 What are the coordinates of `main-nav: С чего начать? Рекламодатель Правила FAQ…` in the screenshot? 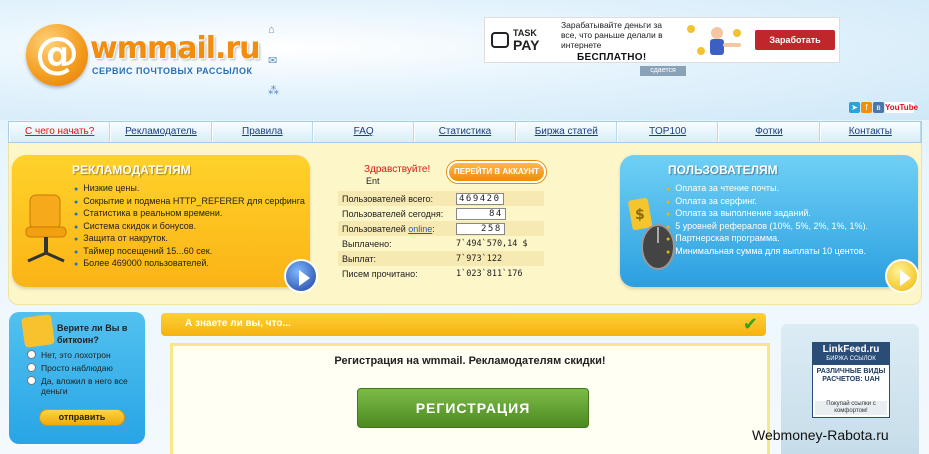 It's located at (465, 132).